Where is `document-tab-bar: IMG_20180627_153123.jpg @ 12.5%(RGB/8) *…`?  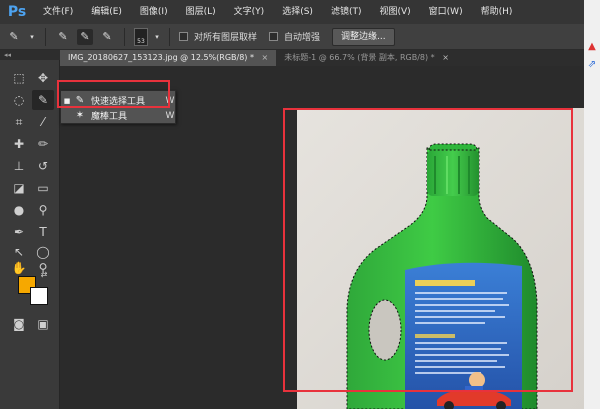 document-tab-bar: IMG_20180627_153123.jpg @ 12.5%(RGB/8) *… is located at coordinates (322, 58).